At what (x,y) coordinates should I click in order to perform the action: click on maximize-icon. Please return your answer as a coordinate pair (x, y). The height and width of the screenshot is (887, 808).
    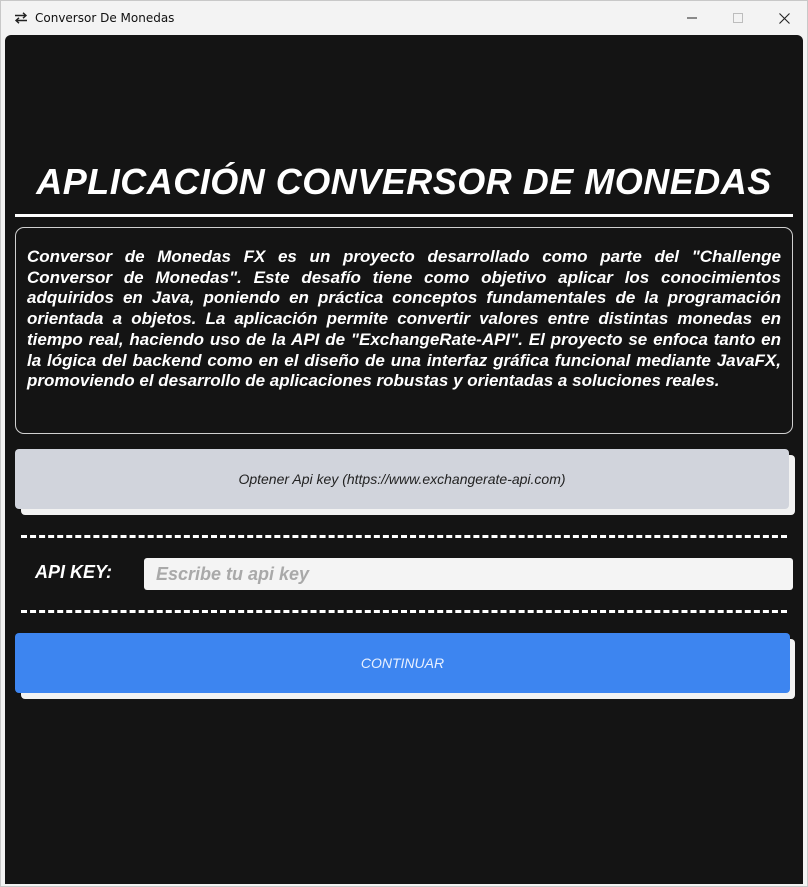
    Looking at the image, I should click on (738, 18).